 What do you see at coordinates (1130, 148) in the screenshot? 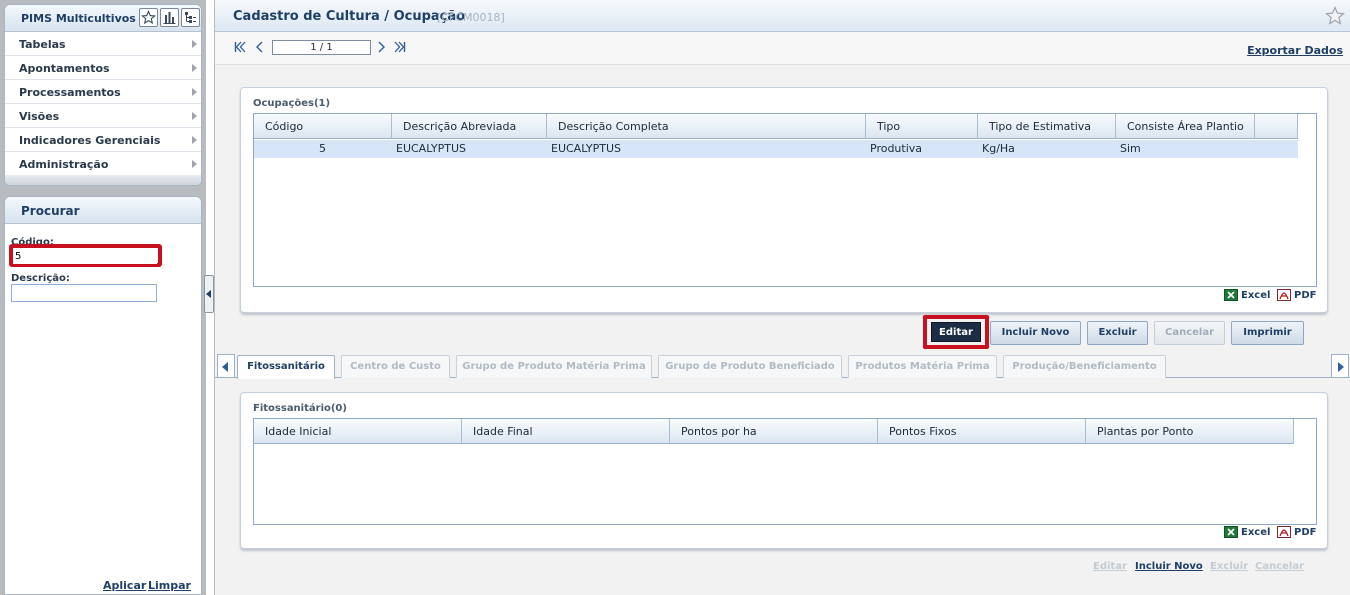
I see `cell-consiste-area-plantio: Sim` at bounding box center [1130, 148].